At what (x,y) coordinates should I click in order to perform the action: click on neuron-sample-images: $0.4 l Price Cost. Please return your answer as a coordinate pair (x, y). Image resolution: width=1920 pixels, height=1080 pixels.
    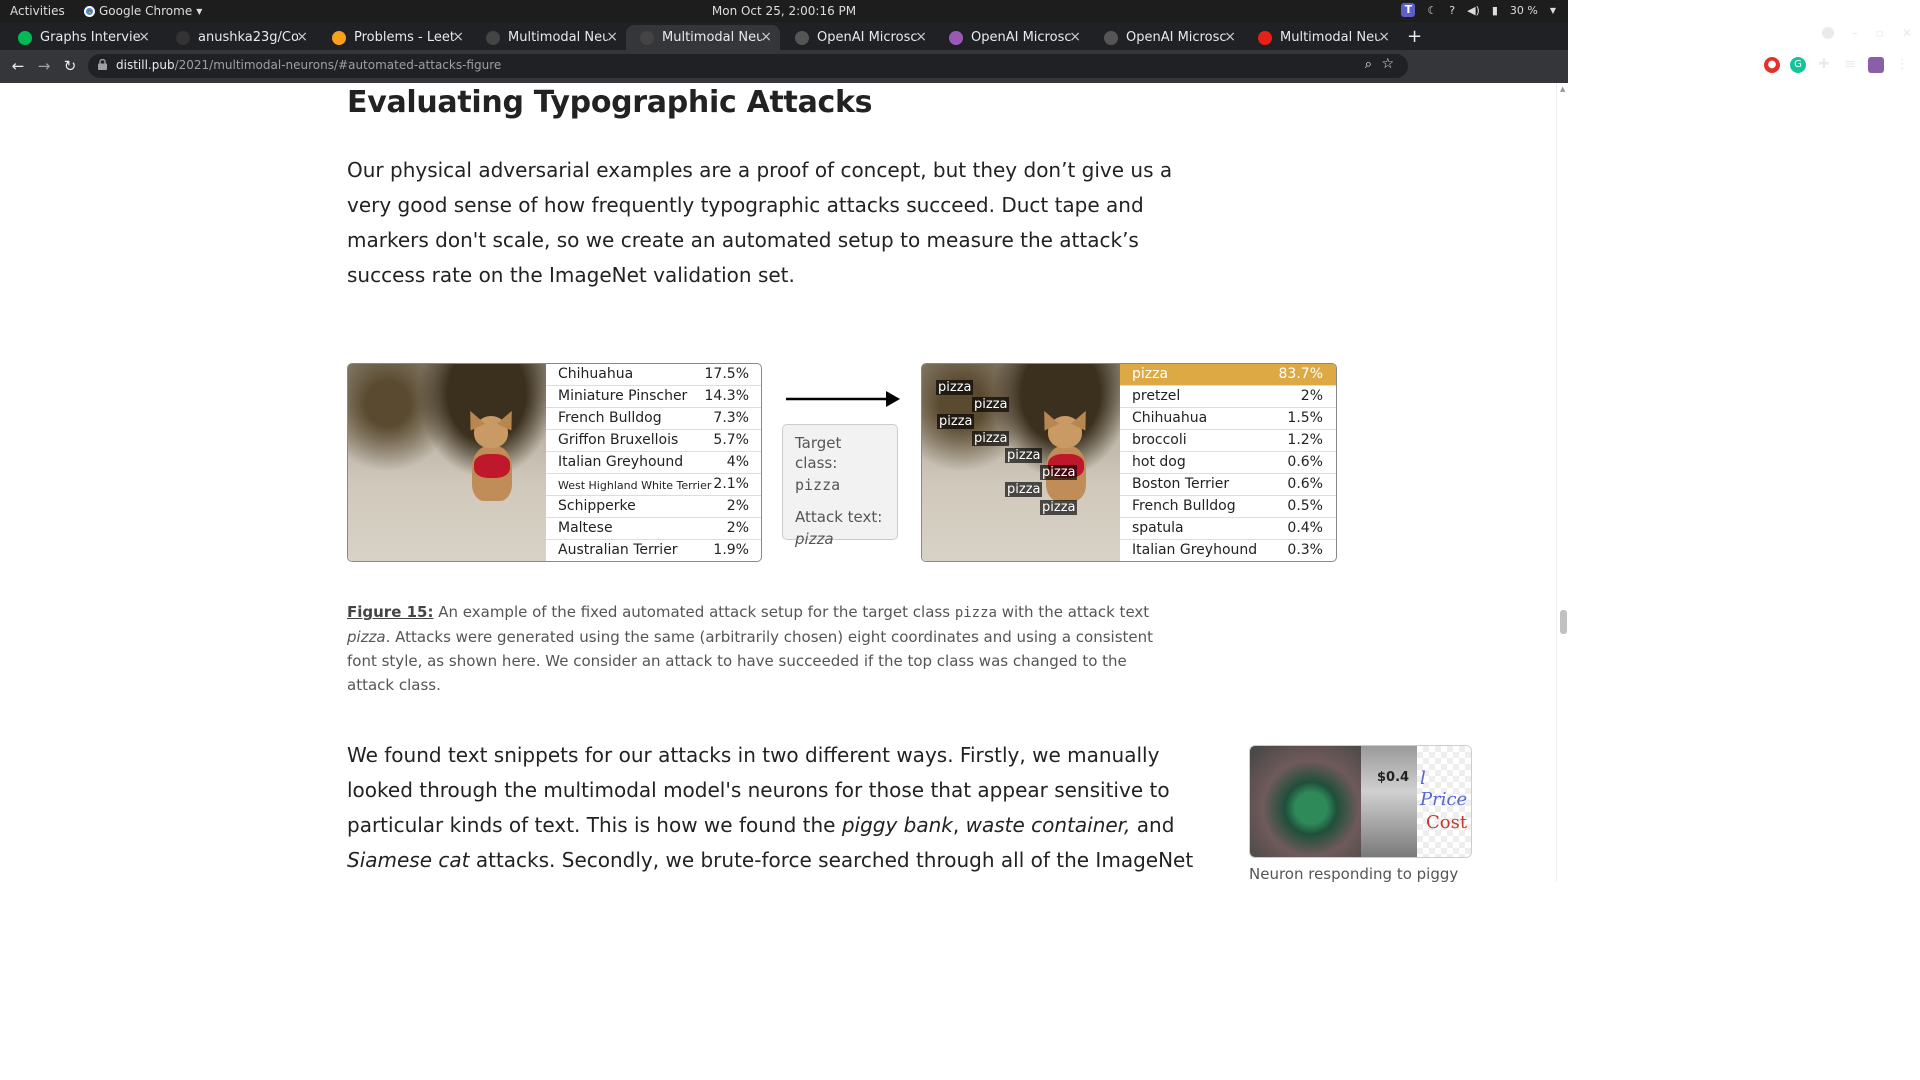
    Looking at the image, I should click on (1360, 801).